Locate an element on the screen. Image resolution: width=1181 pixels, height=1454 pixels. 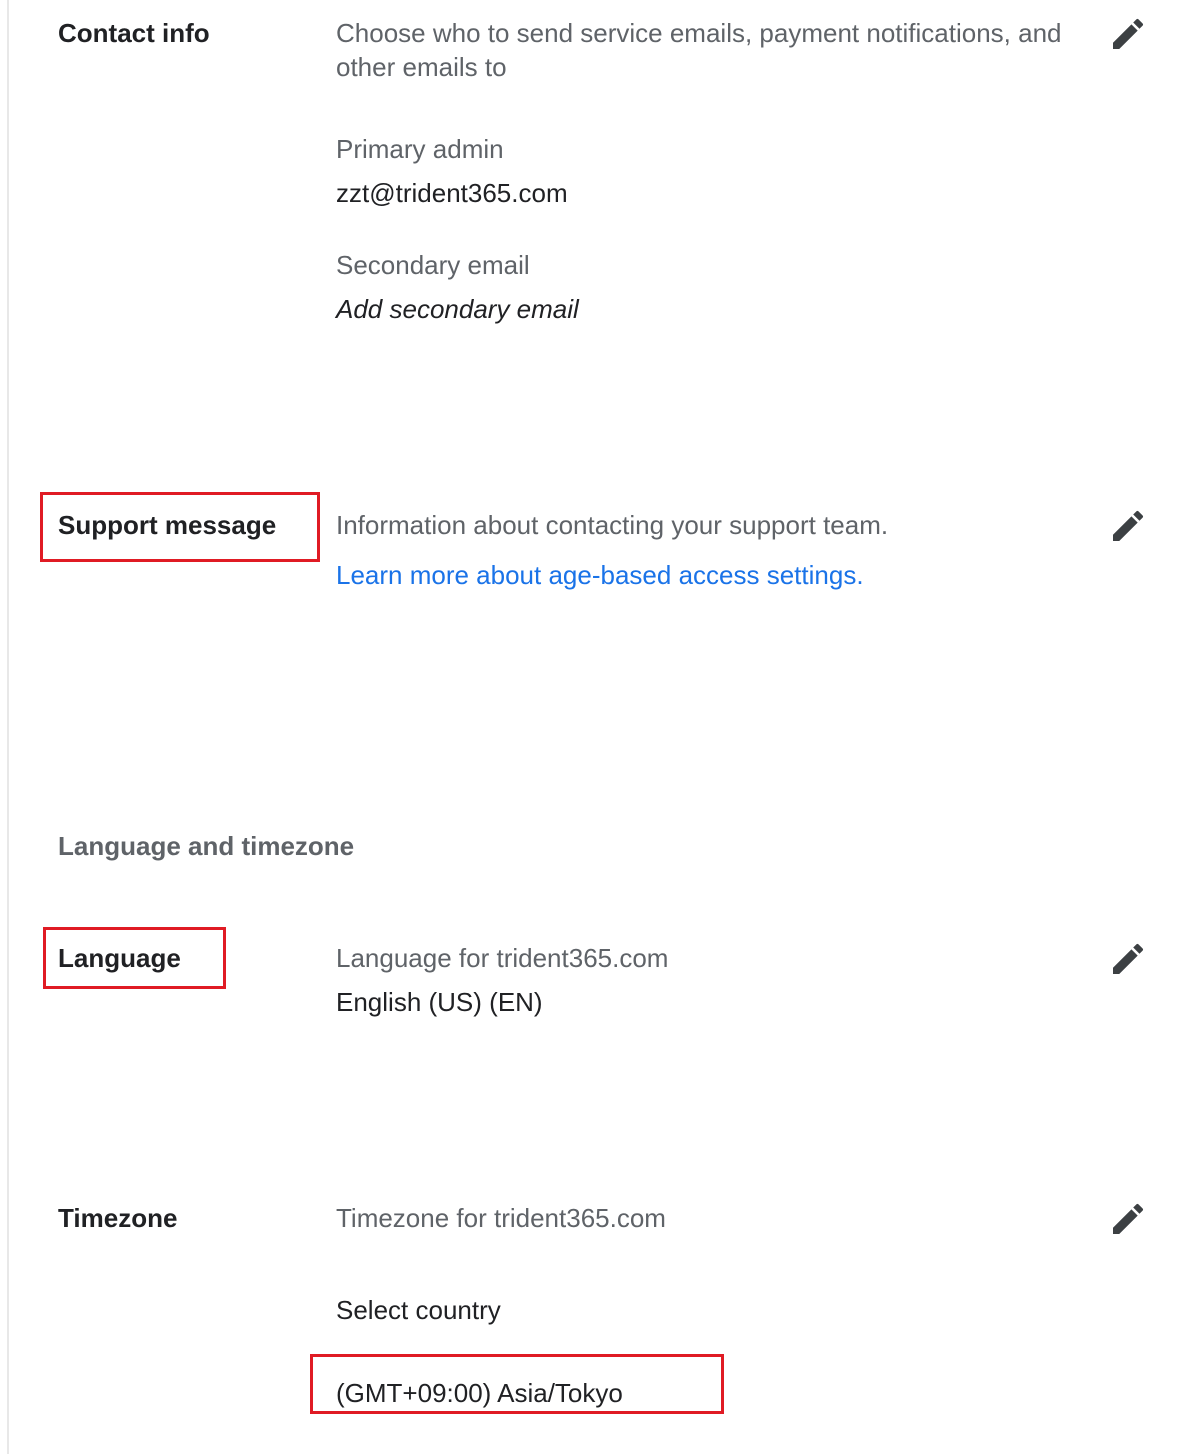
page-left-border is located at coordinates (8, 727).